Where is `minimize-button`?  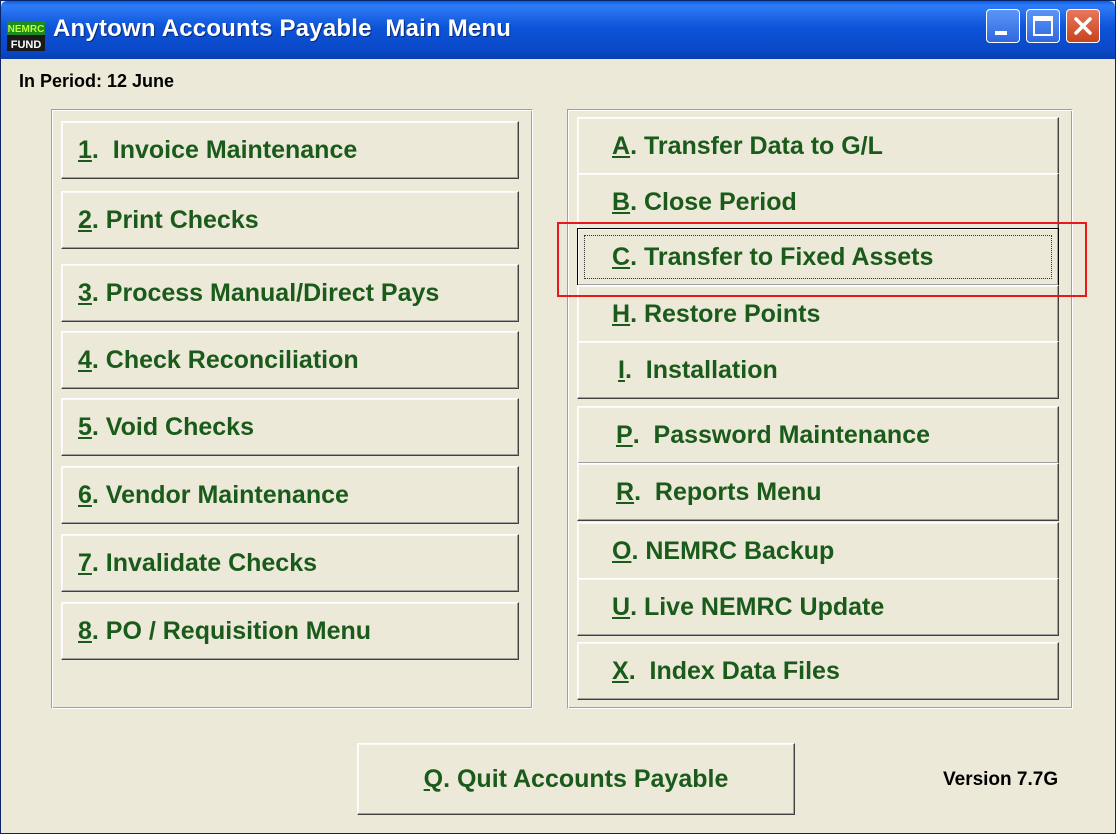
minimize-button is located at coordinates (1003, 26).